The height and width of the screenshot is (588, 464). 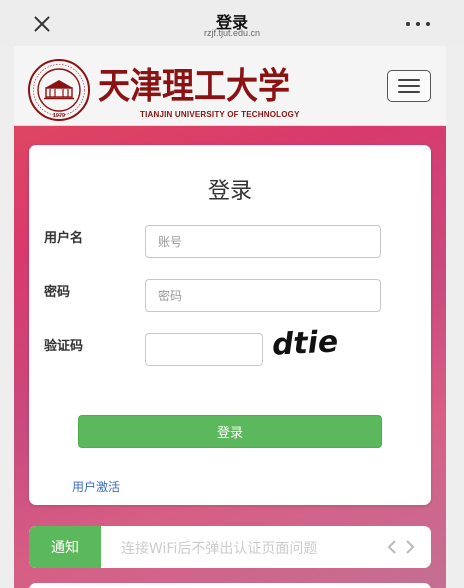 What do you see at coordinates (229, 191) in the screenshot?
I see `login-title: 登录` at bounding box center [229, 191].